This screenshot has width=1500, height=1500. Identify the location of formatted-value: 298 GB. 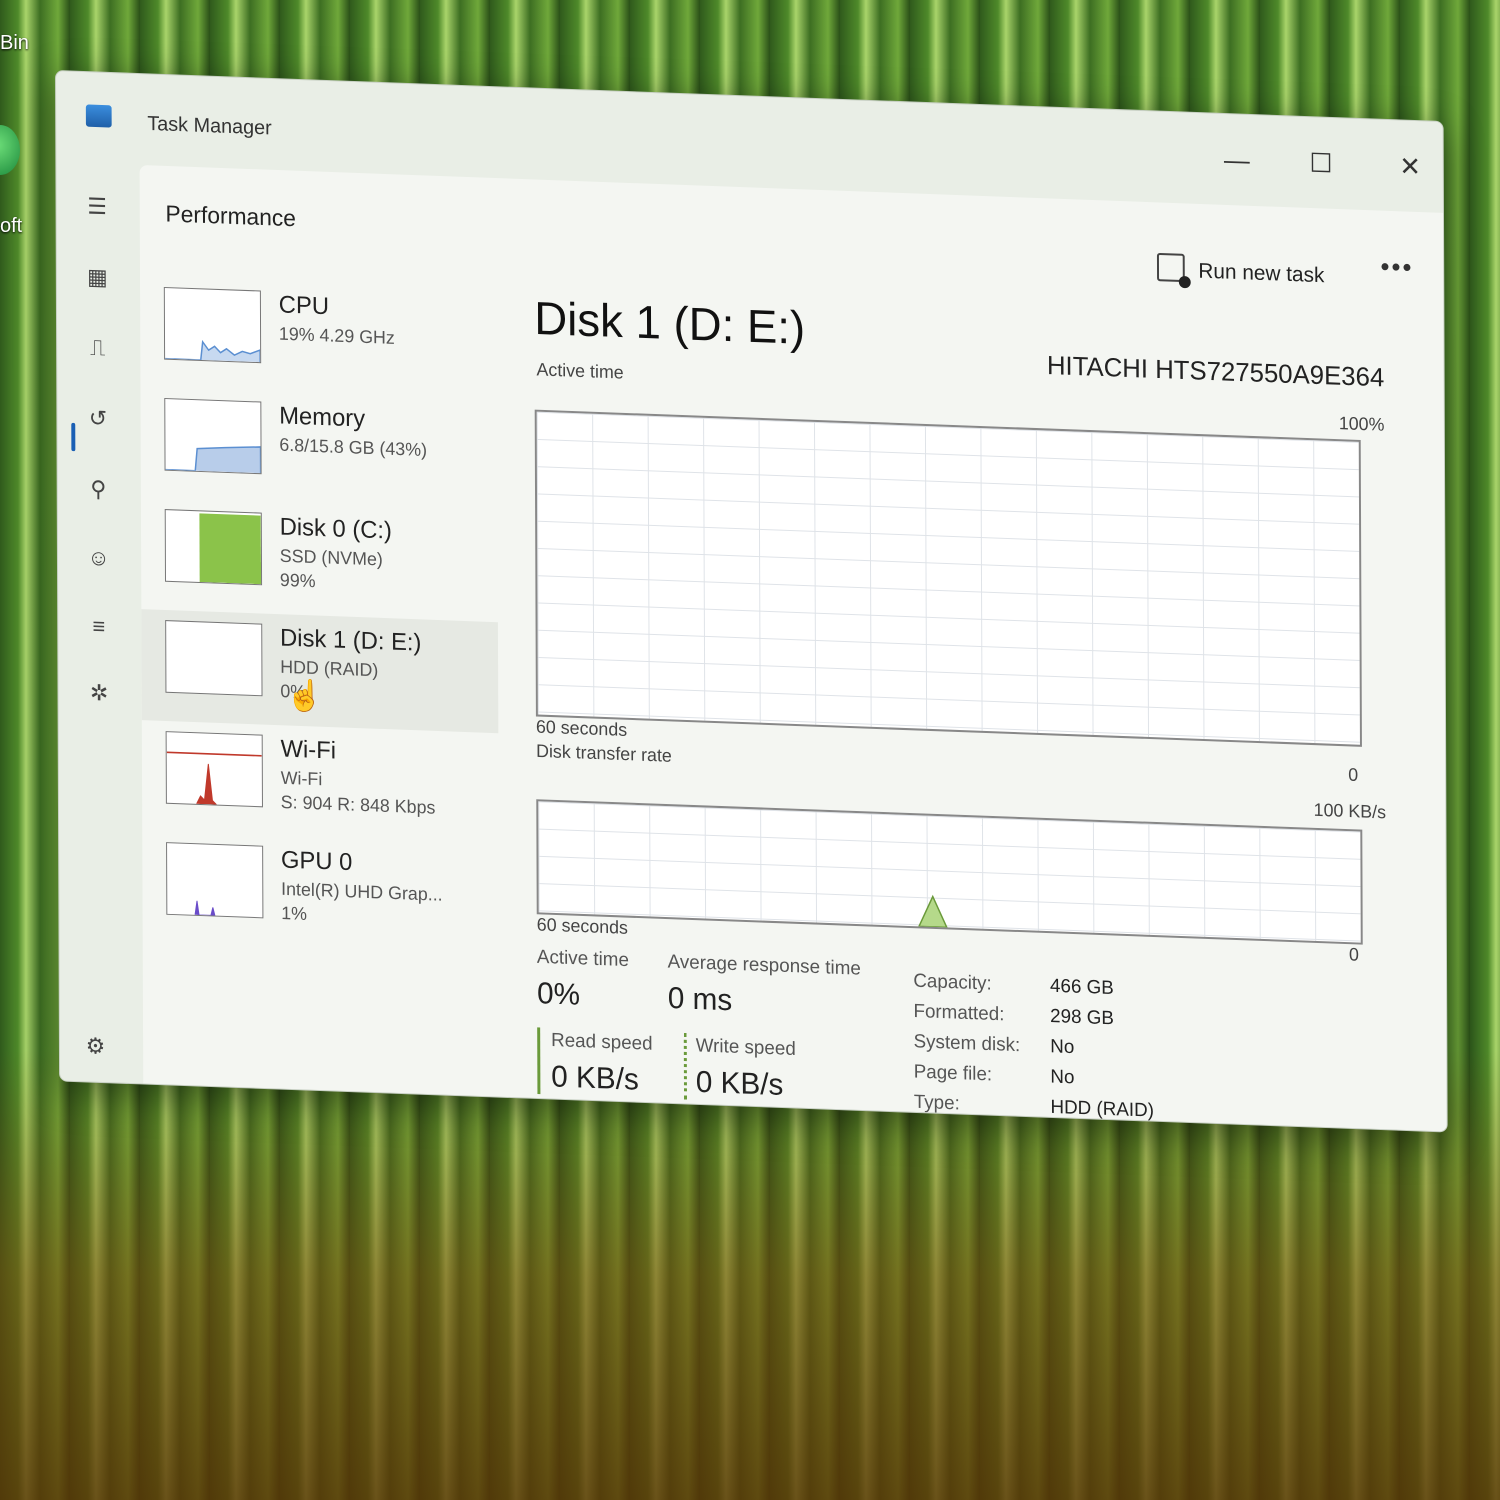
(1082, 1017).